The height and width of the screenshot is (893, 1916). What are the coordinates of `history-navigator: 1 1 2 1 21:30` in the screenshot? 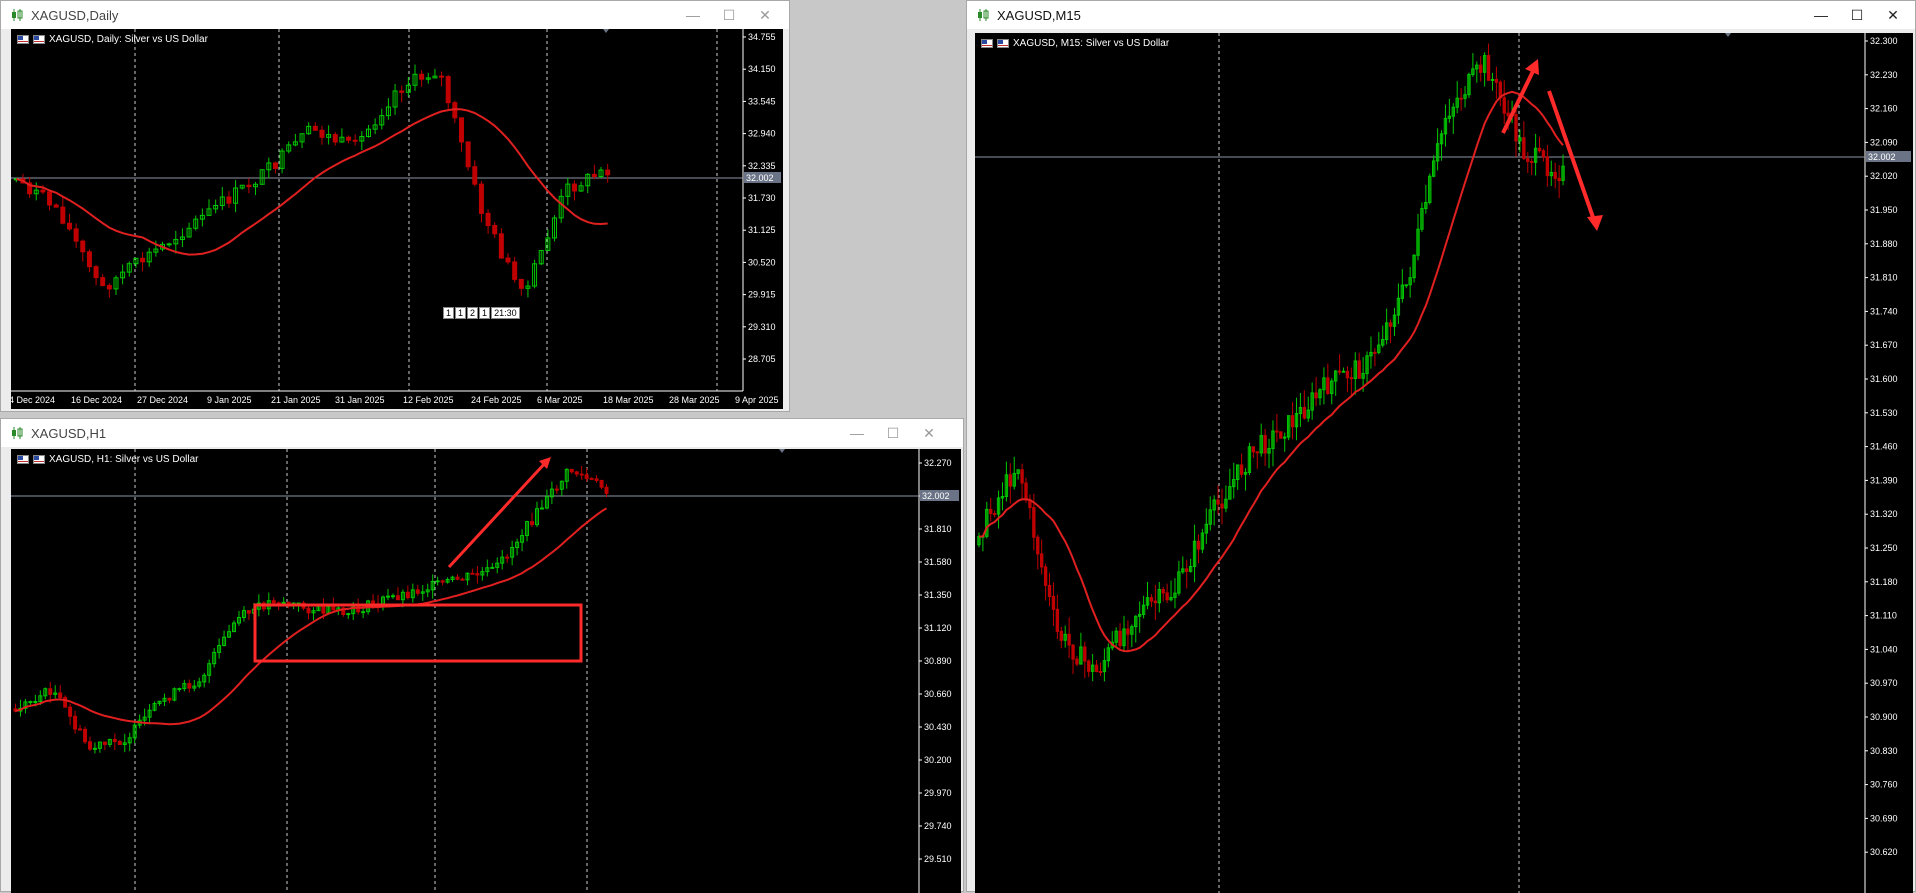 It's located at (481, 313).